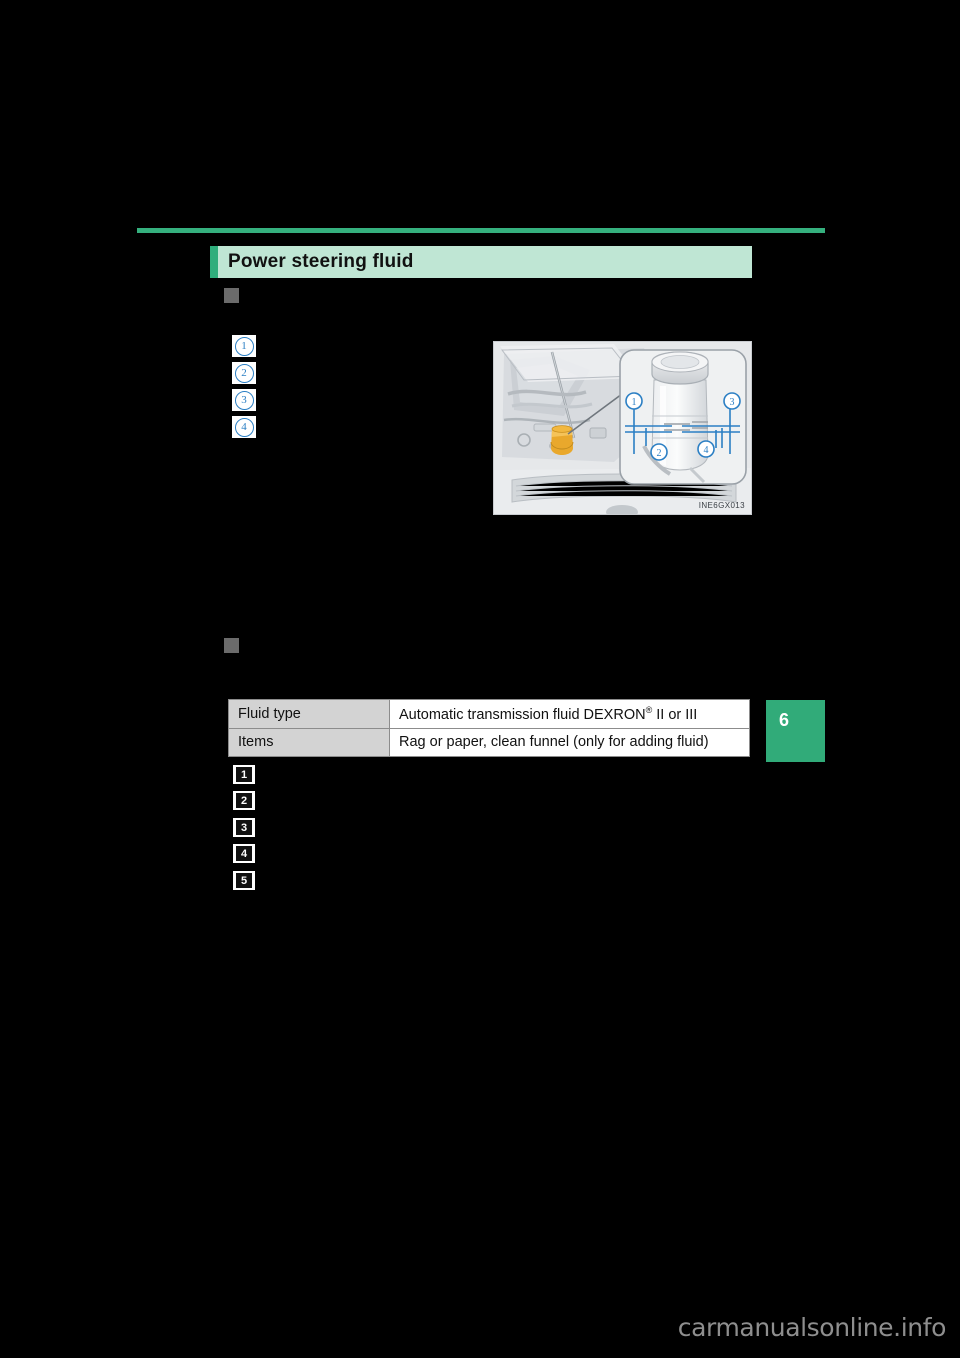 The width and height of the screenshot is (960, 1358). What do you see at coordinates (721, 505) in the screenshot?
I see `illustration-code: INE6GX013` at bounding box center [721, 505].